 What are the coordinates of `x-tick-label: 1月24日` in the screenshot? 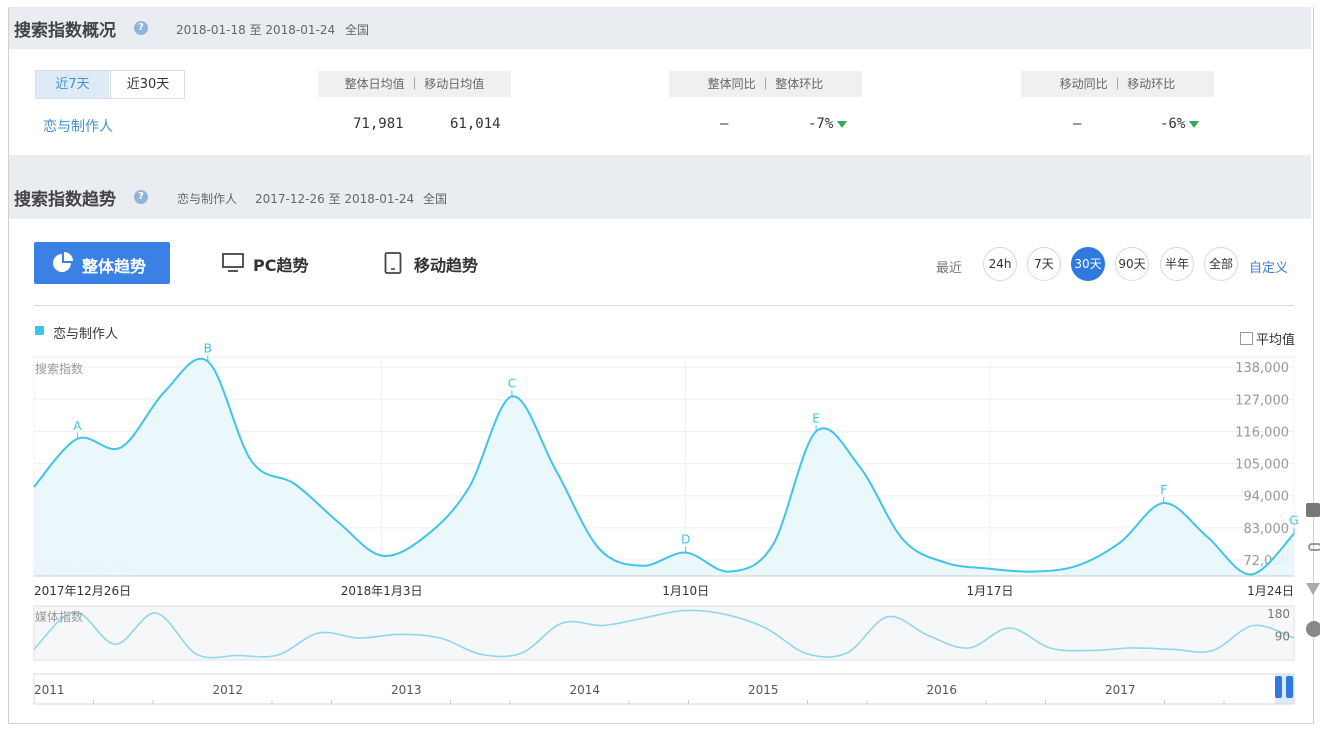 It's located at (1270, 591).